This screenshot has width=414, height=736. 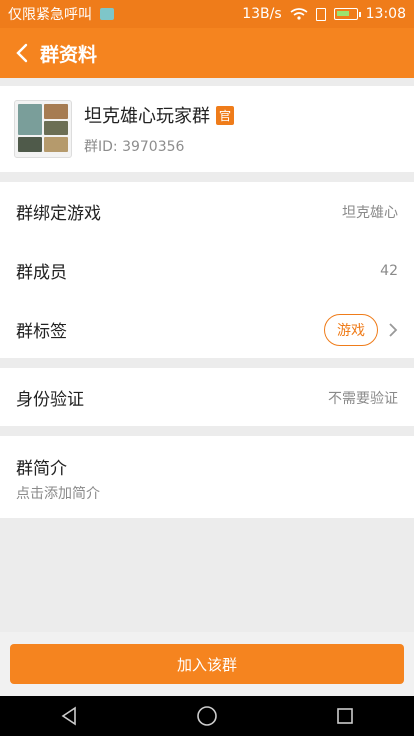 I want to click on status-left: 仅限紧急呼叫, so click(x=125, y=14).